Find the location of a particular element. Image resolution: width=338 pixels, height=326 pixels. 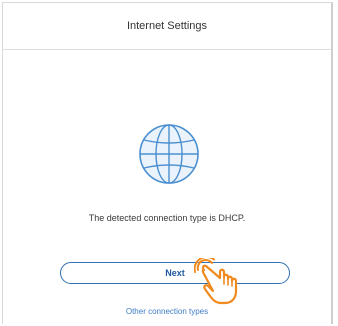

other-connection-types-link: Other connection types is located at coordinates (167, 311).